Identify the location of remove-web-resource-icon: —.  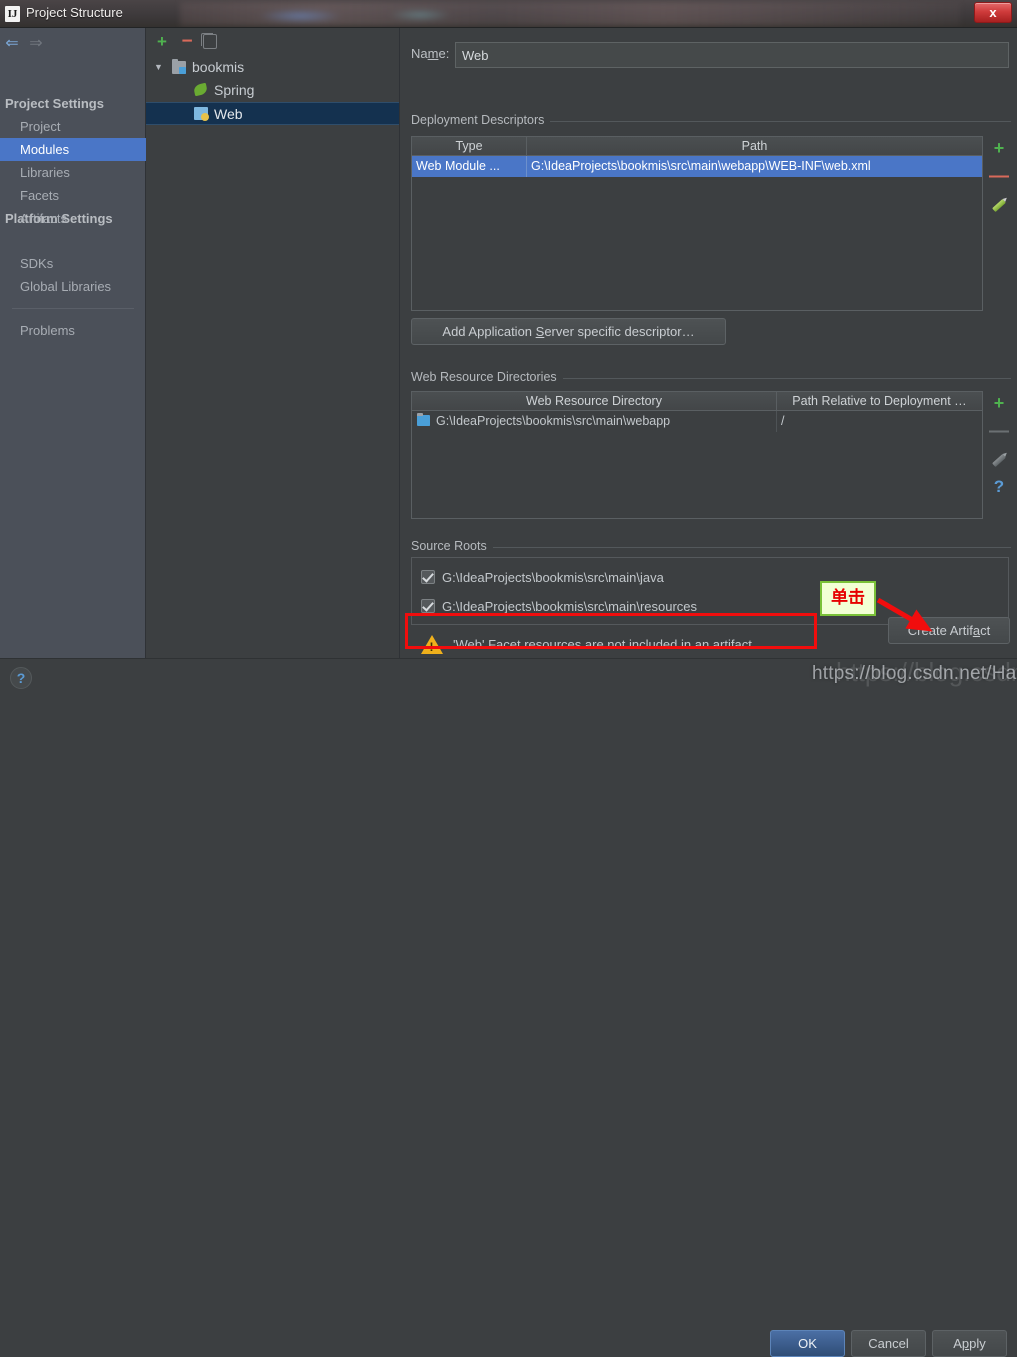
(999, 431).